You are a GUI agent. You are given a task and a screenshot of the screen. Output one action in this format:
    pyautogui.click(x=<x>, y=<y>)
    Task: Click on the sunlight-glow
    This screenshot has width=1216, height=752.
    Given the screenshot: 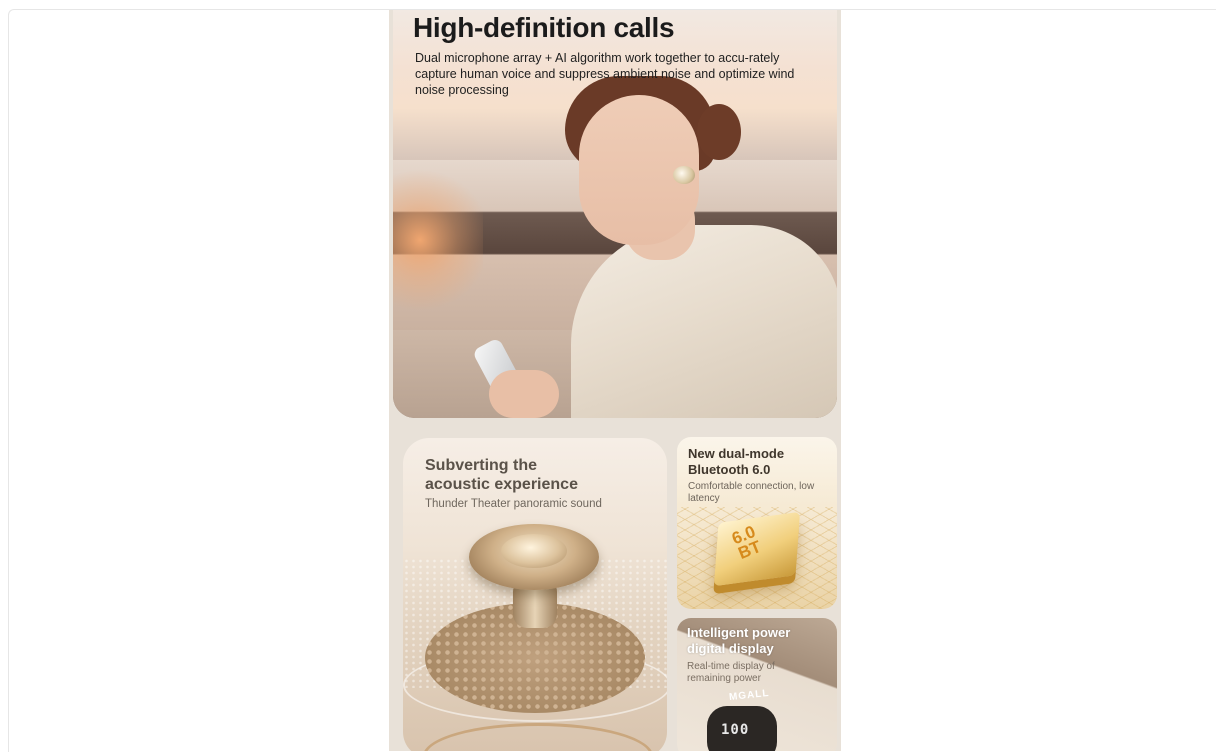 What is the action you would take?
    pyautogui.click(x=438, y=240)
    